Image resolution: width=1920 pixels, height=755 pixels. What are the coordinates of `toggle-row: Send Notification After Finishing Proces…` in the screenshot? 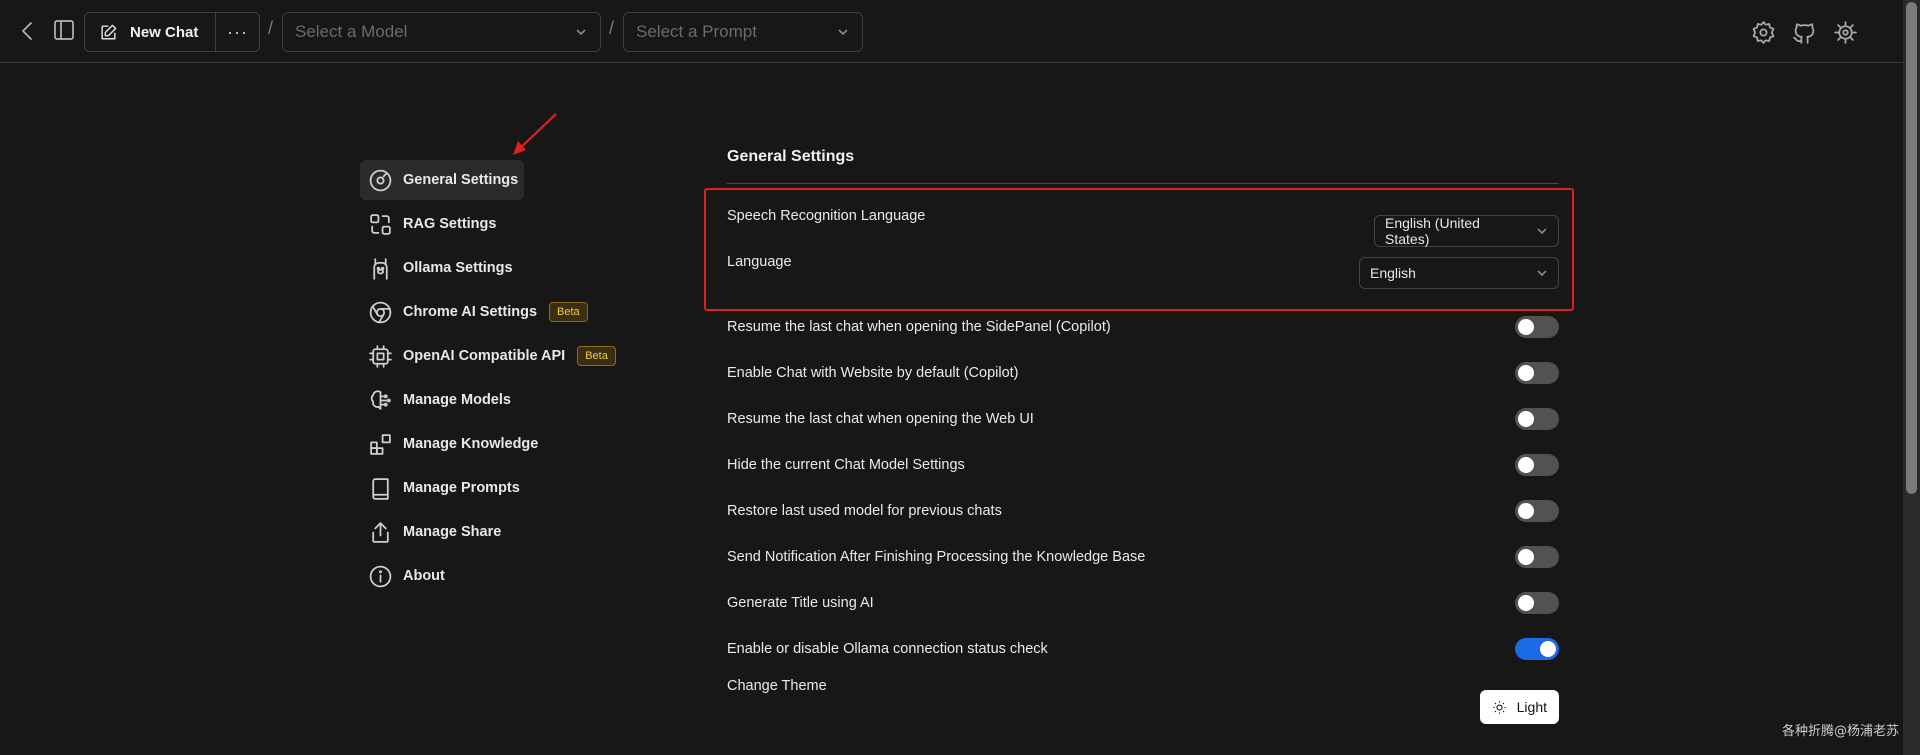 It's located at (1143, 557).